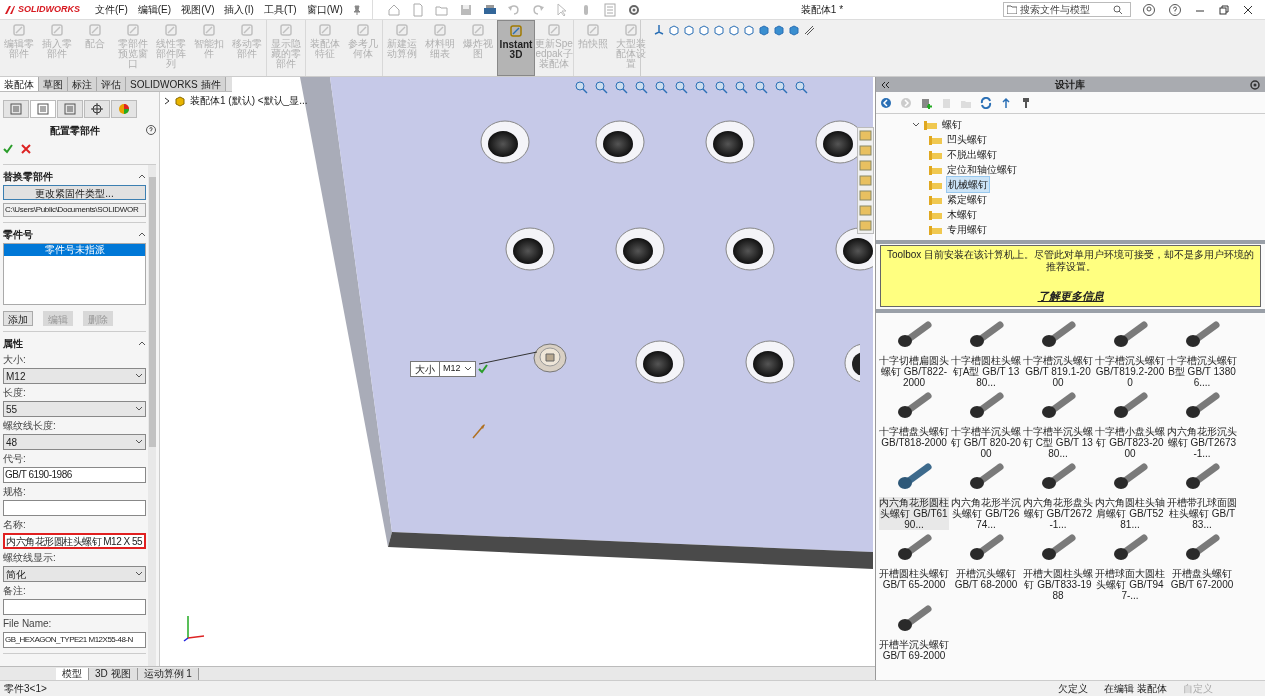  I want to click on view-orientation-icon, so click(659, 30).